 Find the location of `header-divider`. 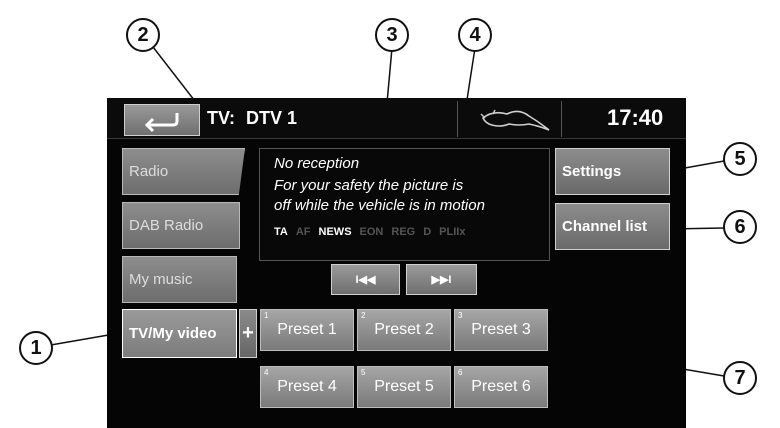

header-divider is located at coordinates (457, 119).